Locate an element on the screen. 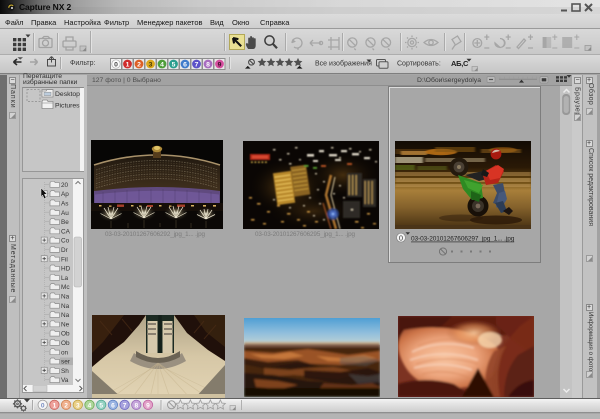  svg-text: La is located at coordinates (65, 278).